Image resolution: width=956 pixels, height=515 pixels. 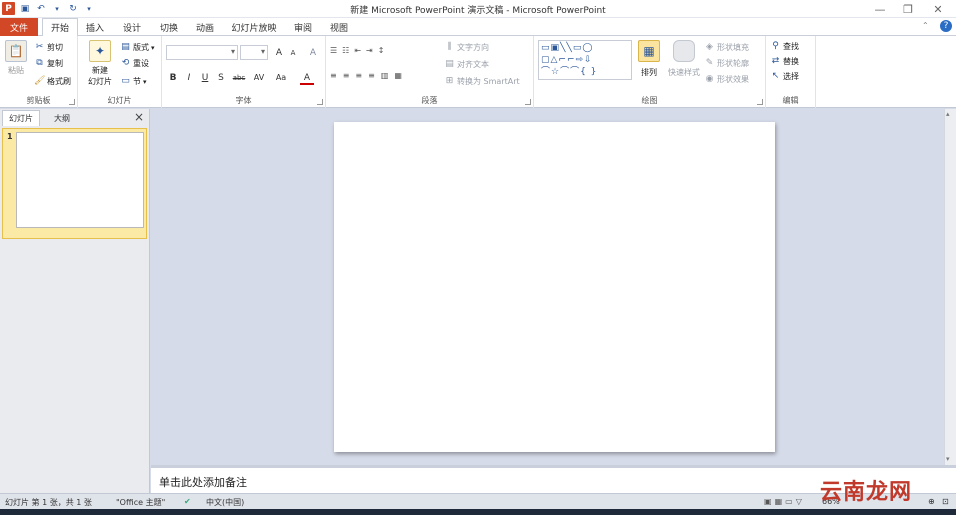 What do you see at coordinates (293, 53) in the screenshot?
I see `shrink-font-button: A` at bounding box center [293, 53].